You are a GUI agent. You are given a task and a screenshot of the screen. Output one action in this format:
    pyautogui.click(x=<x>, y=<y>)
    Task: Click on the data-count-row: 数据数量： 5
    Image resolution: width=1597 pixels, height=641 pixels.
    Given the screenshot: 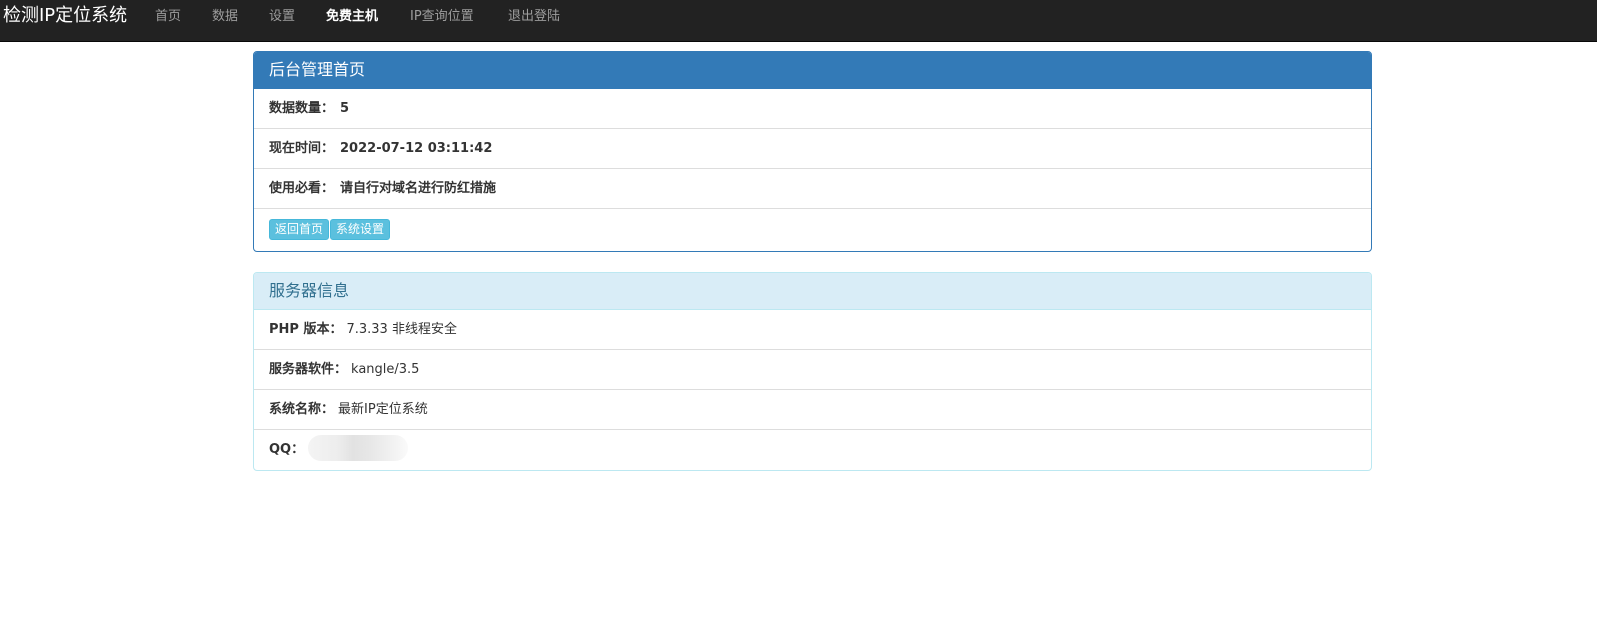 What is the action you would take?
    pyautogui.click(x=812, y=109)
    